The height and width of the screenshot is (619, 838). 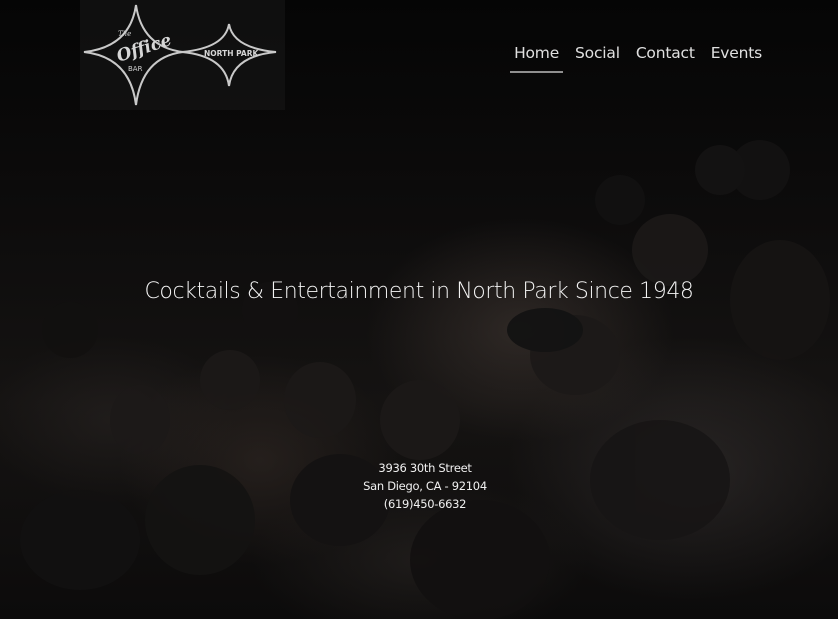 I want to click on address-city: San Diego, CA - 92104, so click(x=425, y=486).